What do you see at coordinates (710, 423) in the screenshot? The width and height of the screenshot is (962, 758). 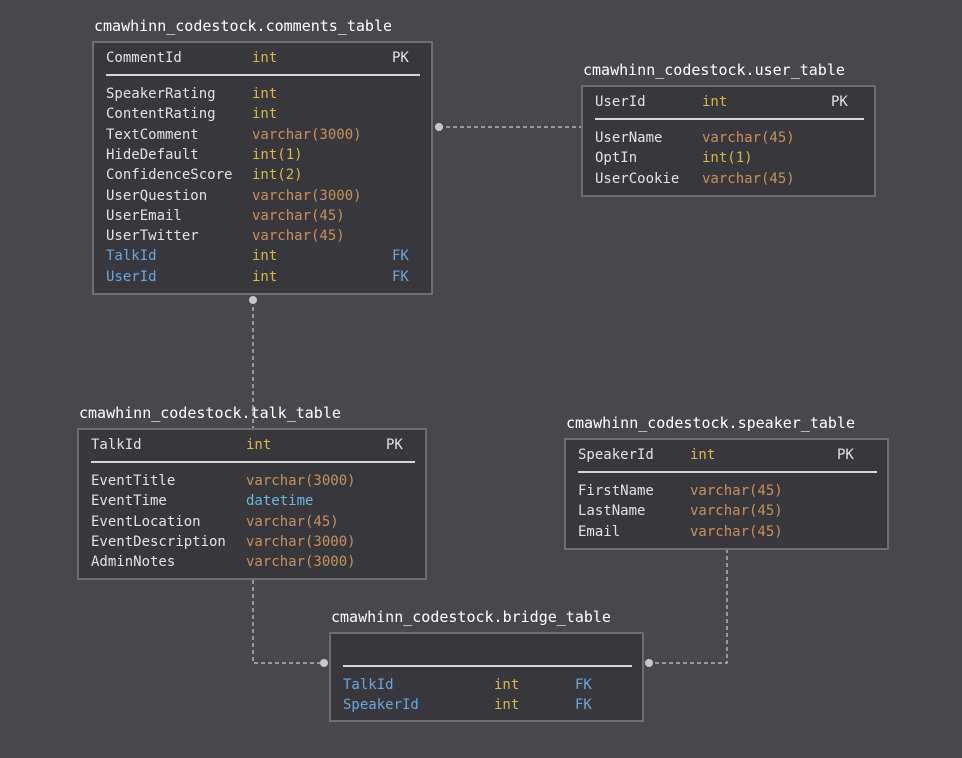 I see `table-title: cmawhinn_codestock.speaker_table` at bounding box center [710, 423].